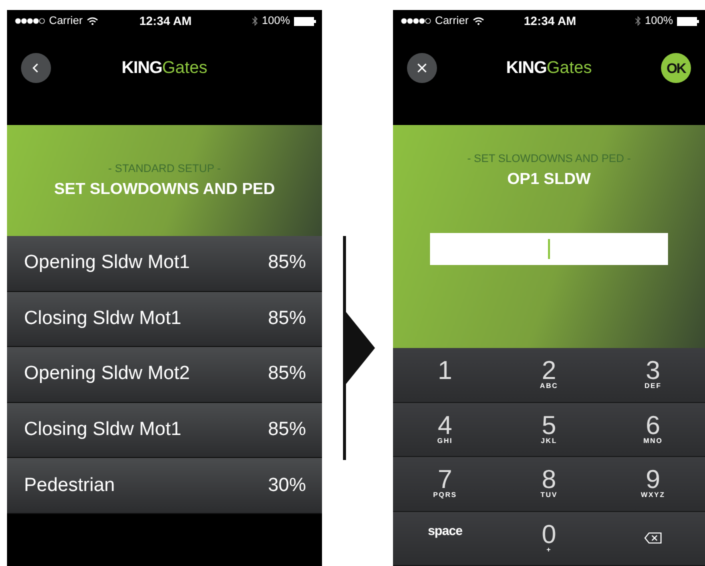  Describe the element at coordinates (107, 374) in the screenshot. I see `setting-label: Opening Sldw Mot2` at that location.